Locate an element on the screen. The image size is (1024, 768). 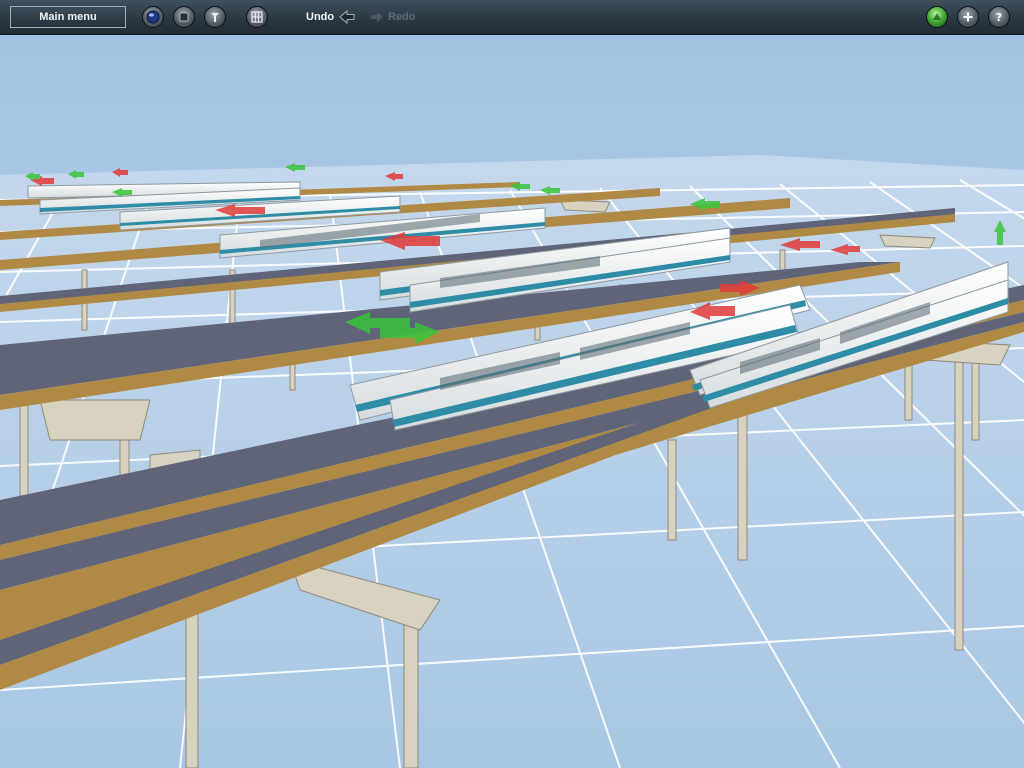
top-toolbar: Main menu Undo Redo ? is located at coordinates (512, 17).